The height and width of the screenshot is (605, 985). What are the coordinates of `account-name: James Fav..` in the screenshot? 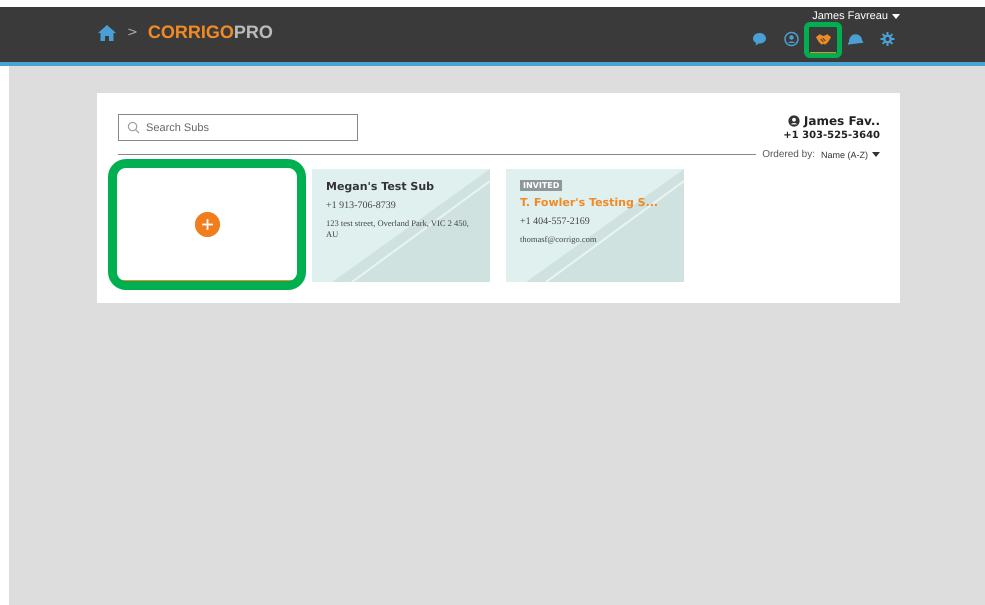 It's located at (842, 121).